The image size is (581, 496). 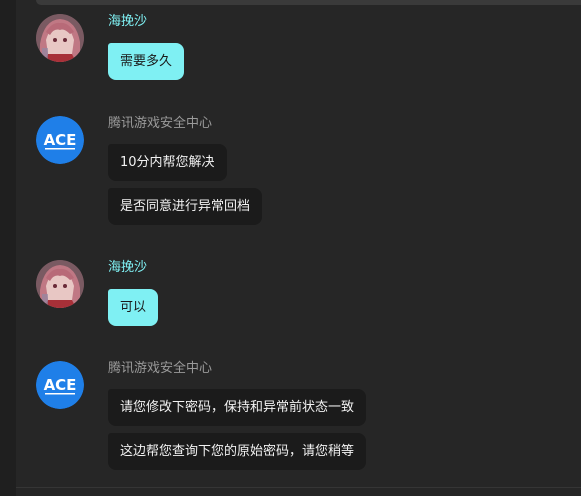 I want to click on message-bubble: 10分内帮您解决, so click(x=167, y=162).